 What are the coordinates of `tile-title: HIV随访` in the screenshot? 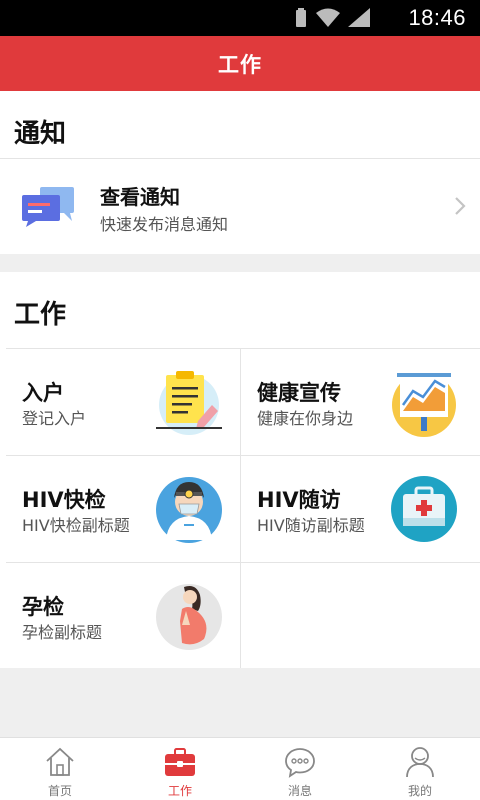 It's located at (299, 500).